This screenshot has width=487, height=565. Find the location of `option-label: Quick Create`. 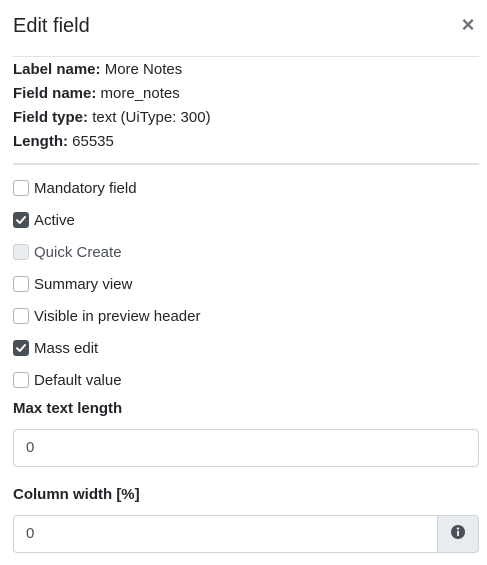

option-label: Quick Create is located at coordinates (78, 252).